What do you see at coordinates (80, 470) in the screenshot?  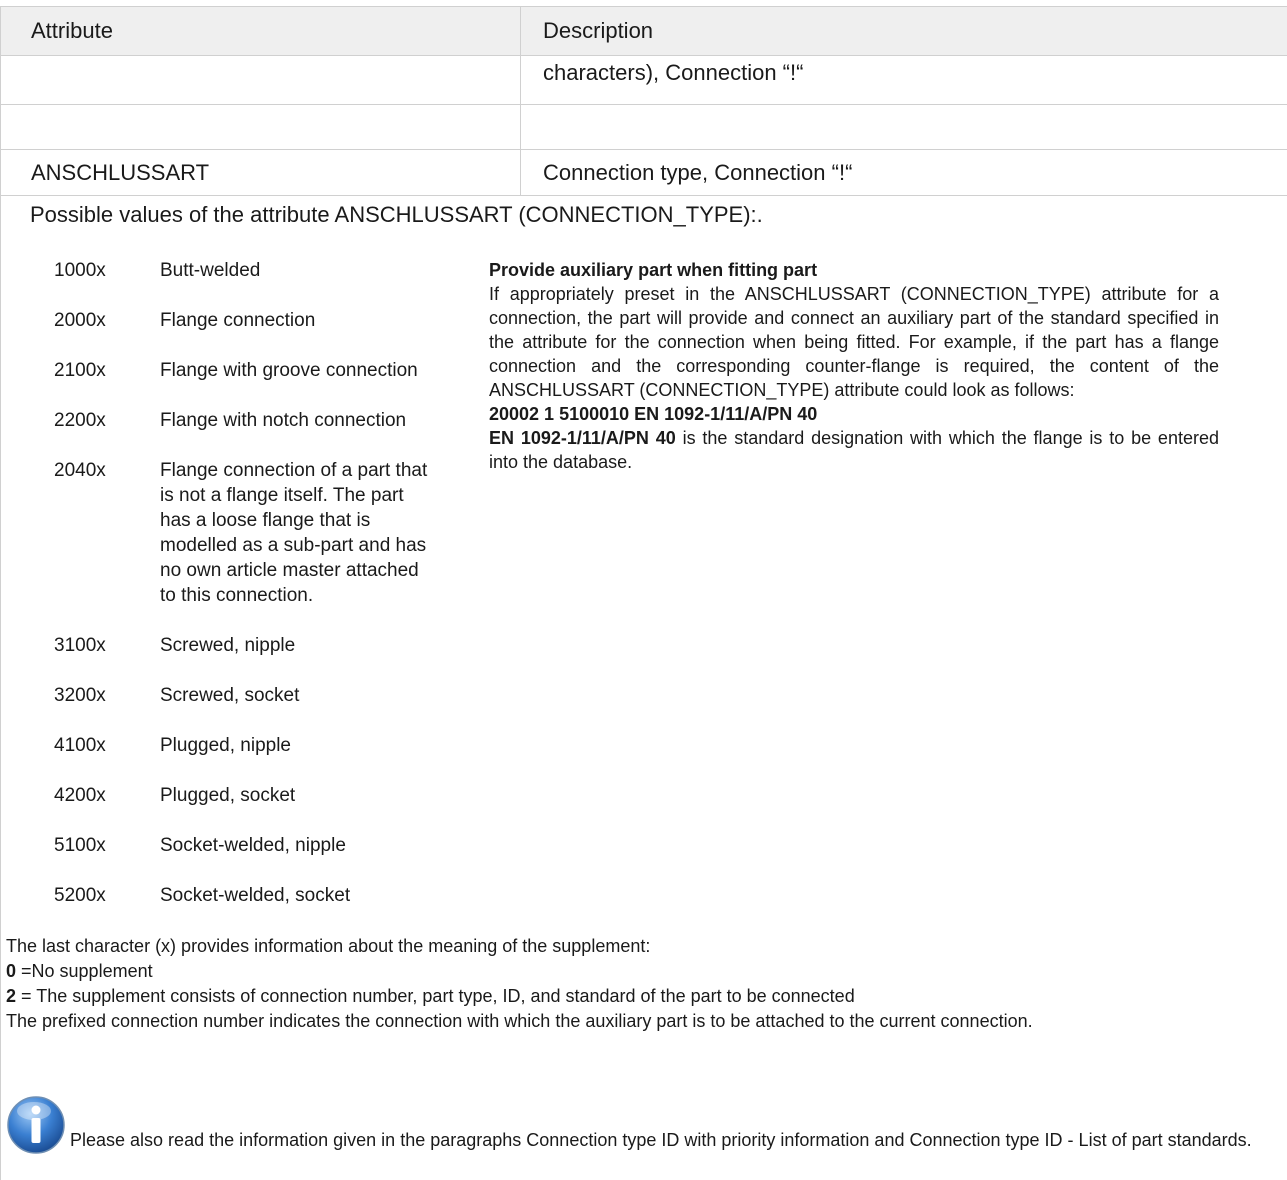 I see `code-value: 2040x` at bounding box center [80, 470].